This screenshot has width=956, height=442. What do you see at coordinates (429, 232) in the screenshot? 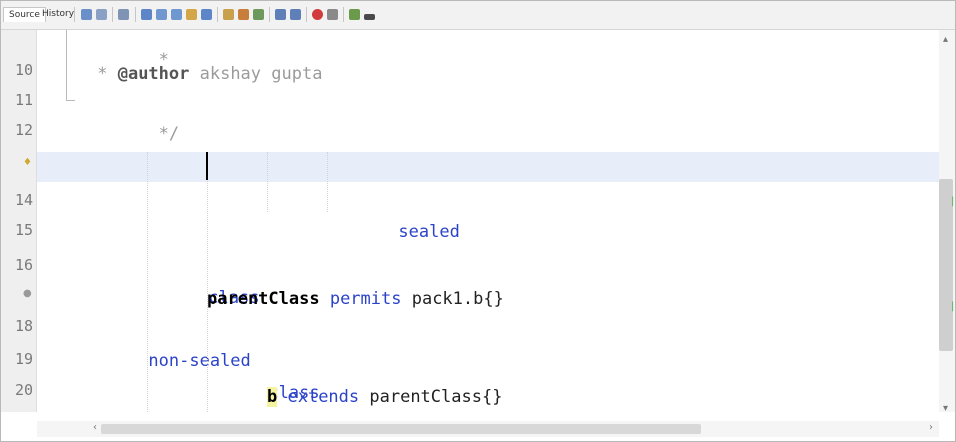
I see `keyword-sealed: sealed` at bounding box center [429, 232].